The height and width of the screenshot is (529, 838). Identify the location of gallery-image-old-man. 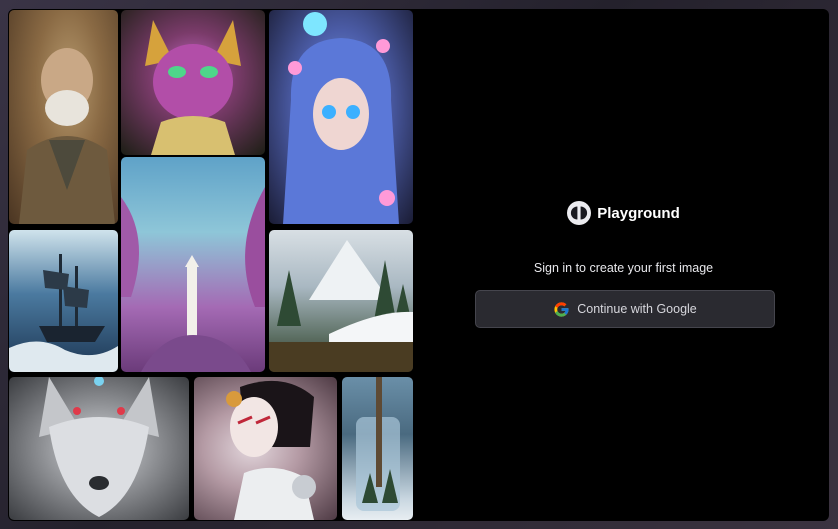
(63, 117).